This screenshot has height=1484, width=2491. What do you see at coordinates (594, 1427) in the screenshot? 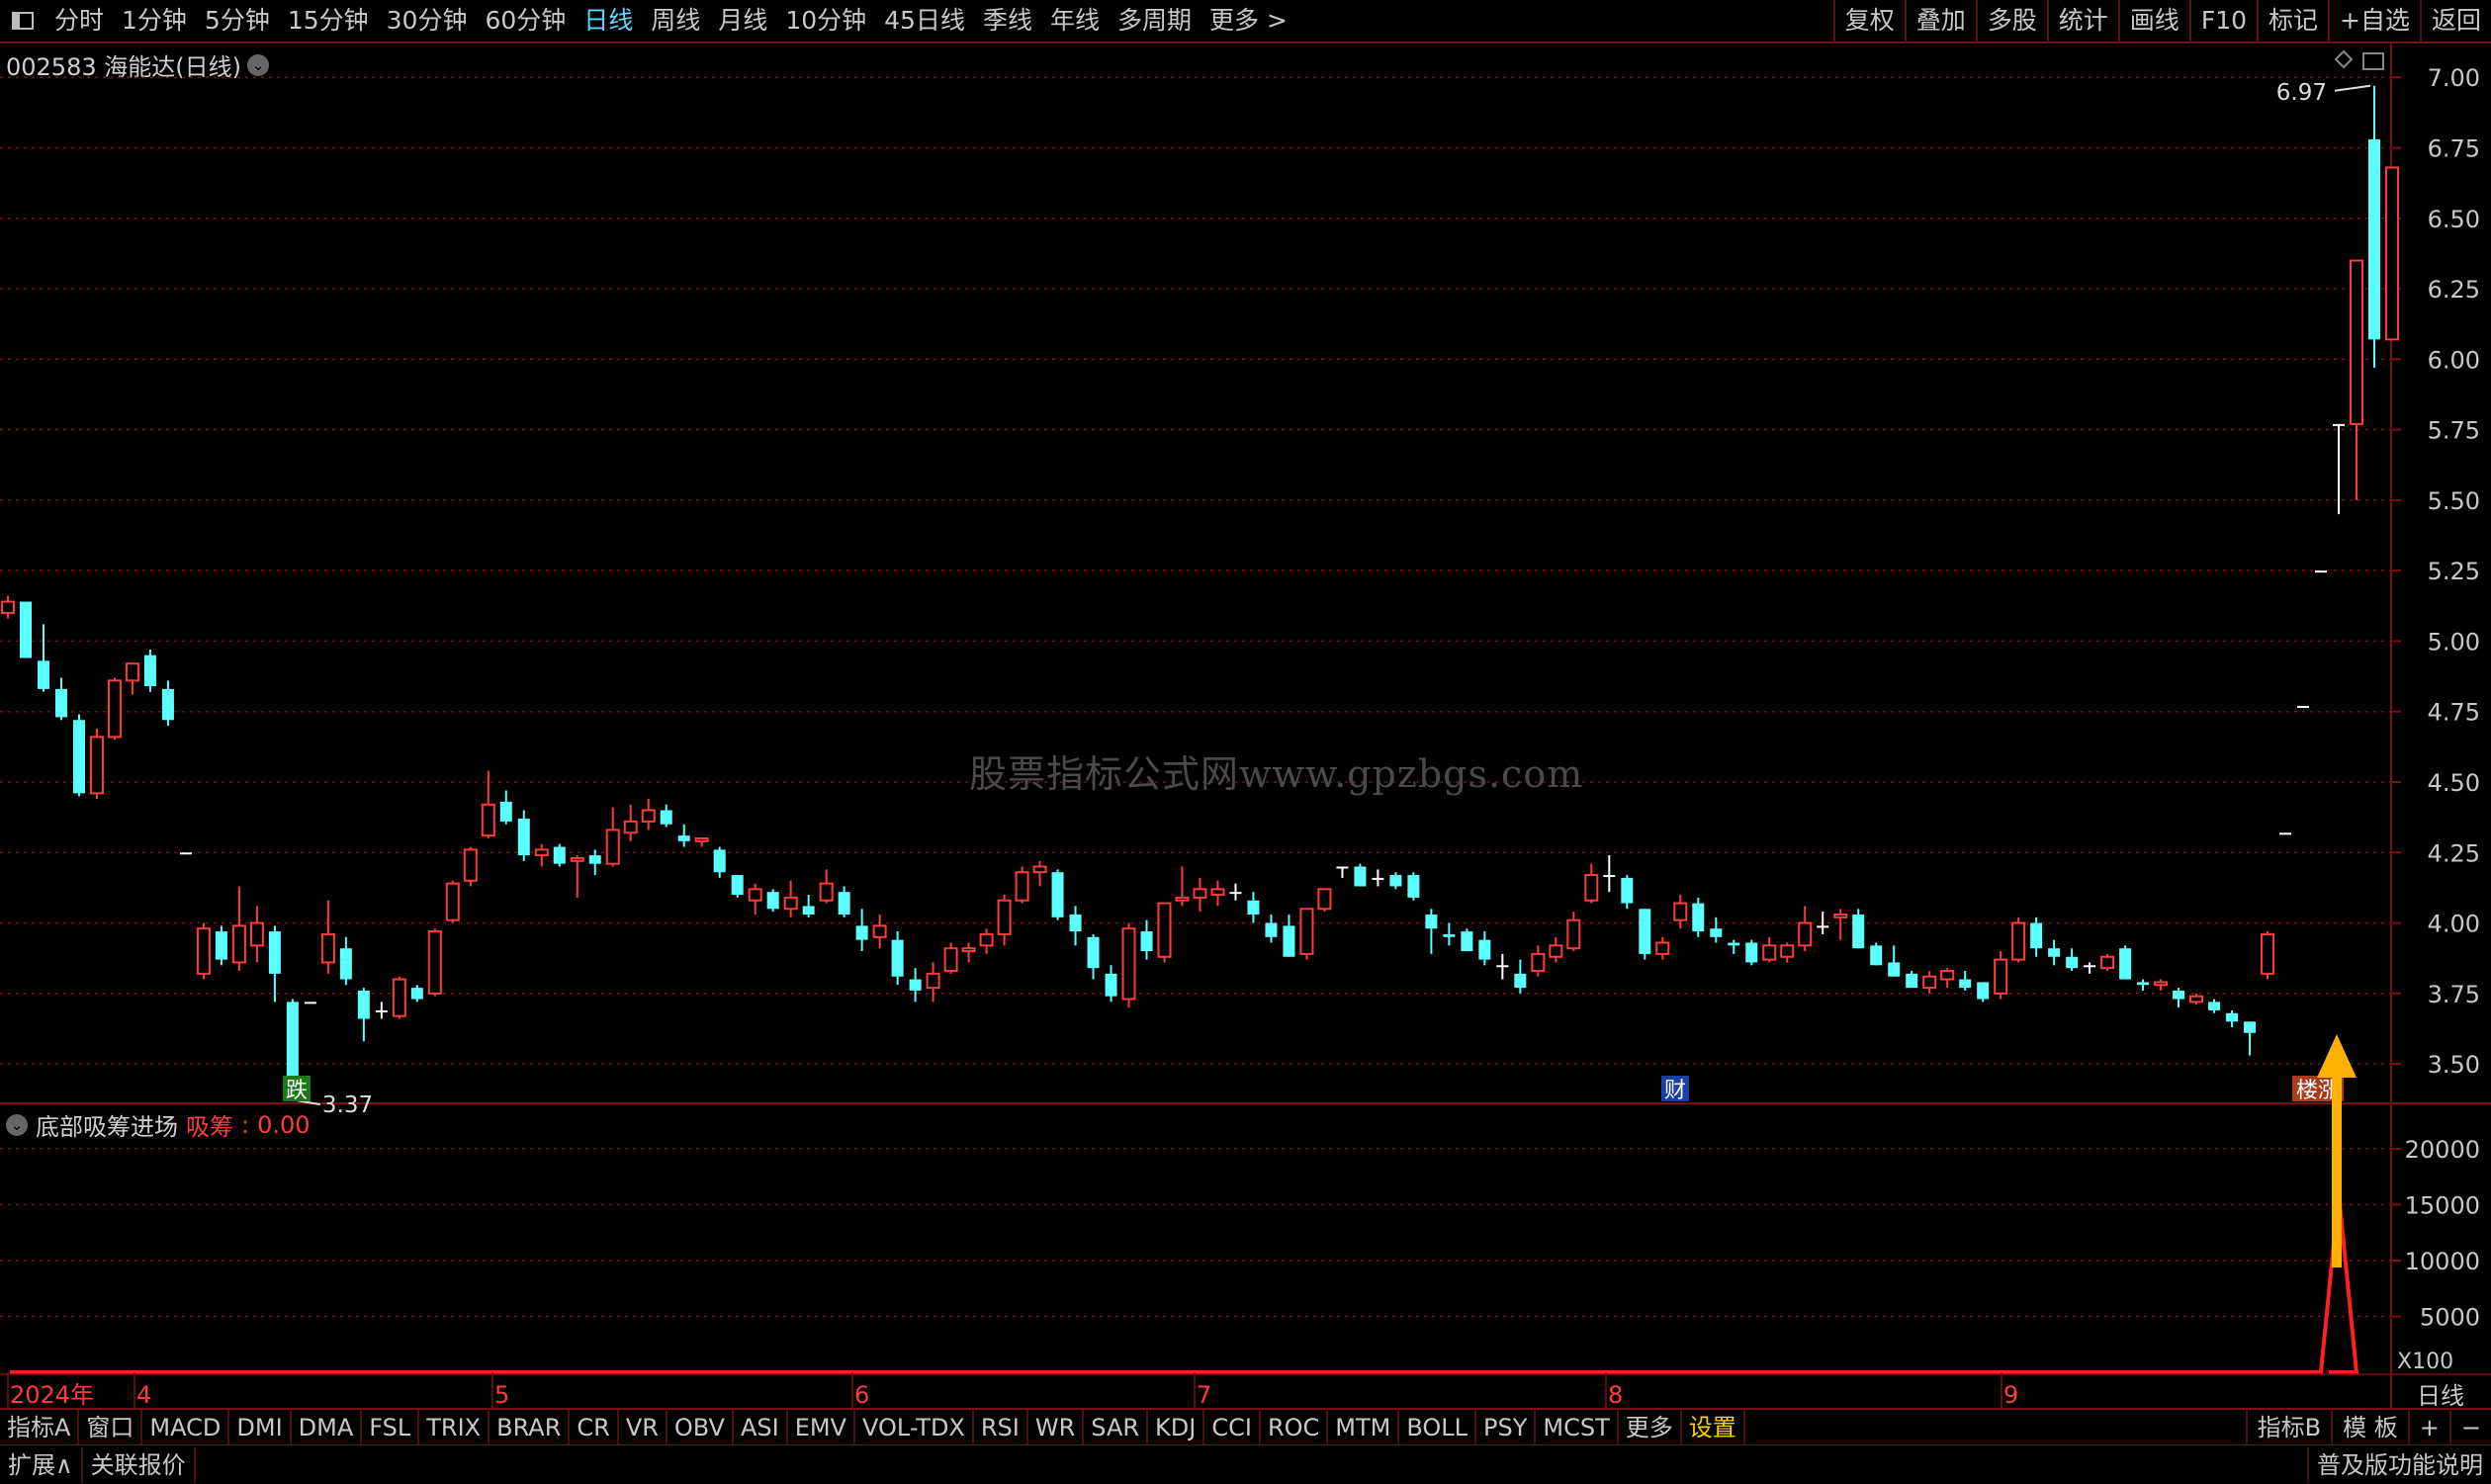
I see `indicator-tab-8: CR` at bounding box center [594, 1427].